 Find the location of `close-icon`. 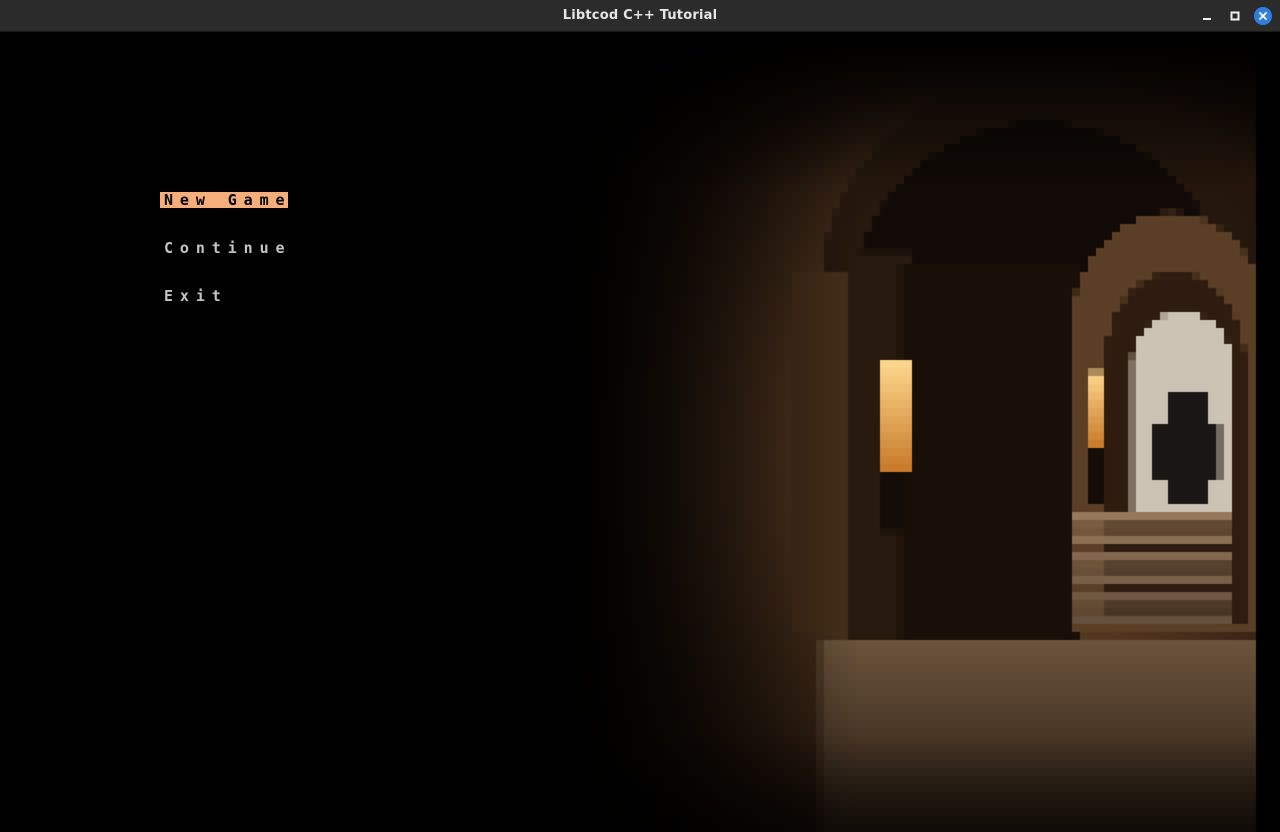

close-icon is located at coordinates (1263, 16).